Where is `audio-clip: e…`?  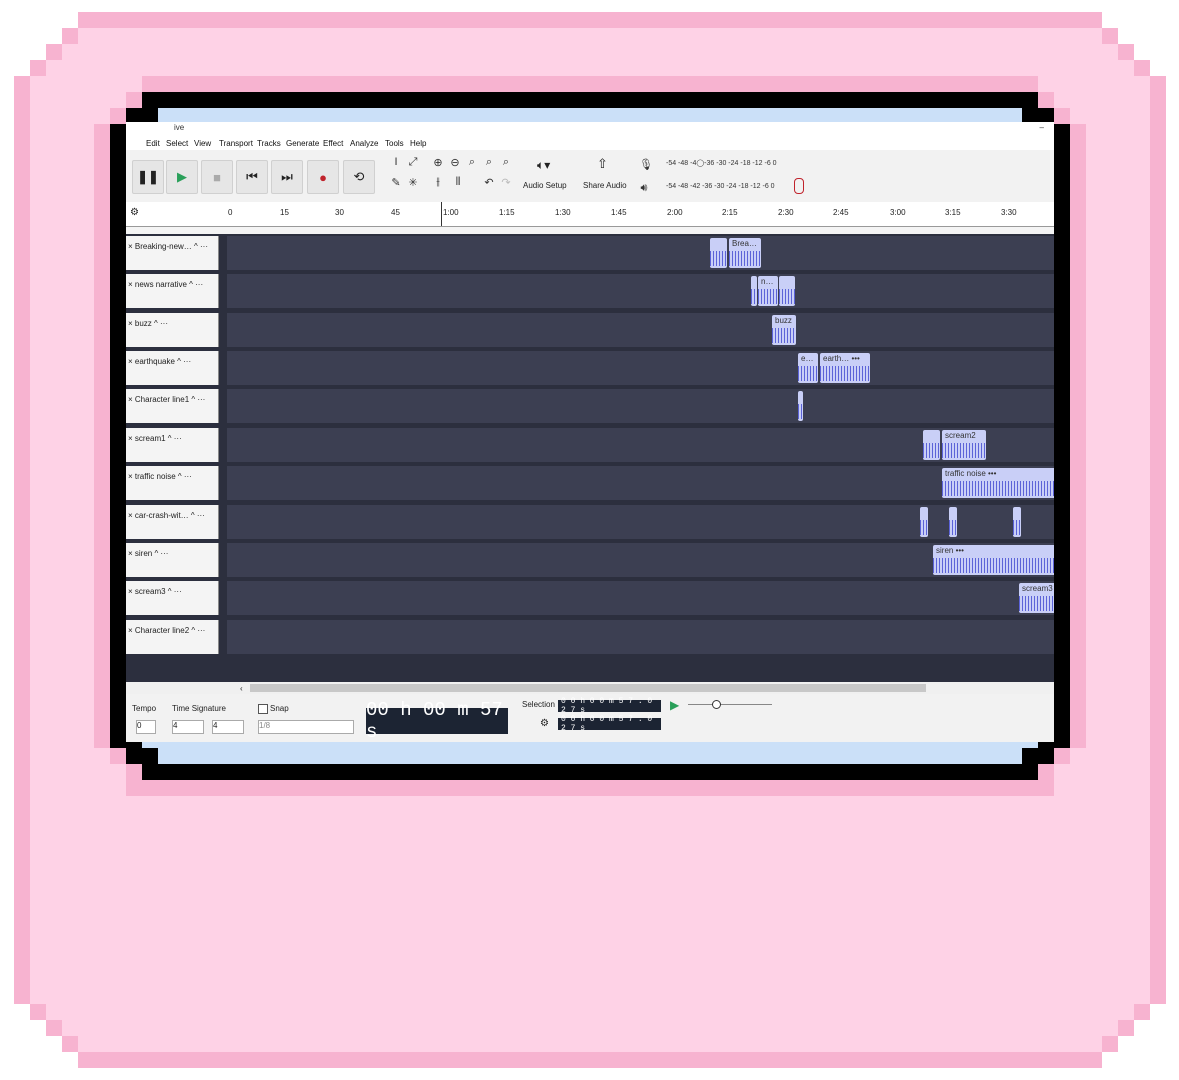
audio-clip: e… is located at coordinates (808, 368).